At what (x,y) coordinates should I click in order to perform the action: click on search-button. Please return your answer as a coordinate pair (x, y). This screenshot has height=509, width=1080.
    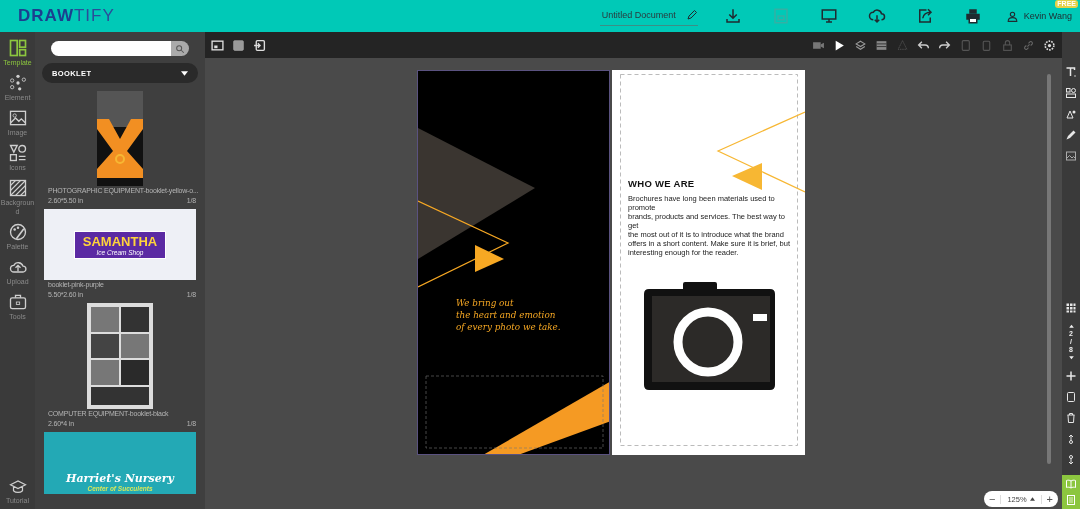
    Looking at the image, I should click on (180, 48).